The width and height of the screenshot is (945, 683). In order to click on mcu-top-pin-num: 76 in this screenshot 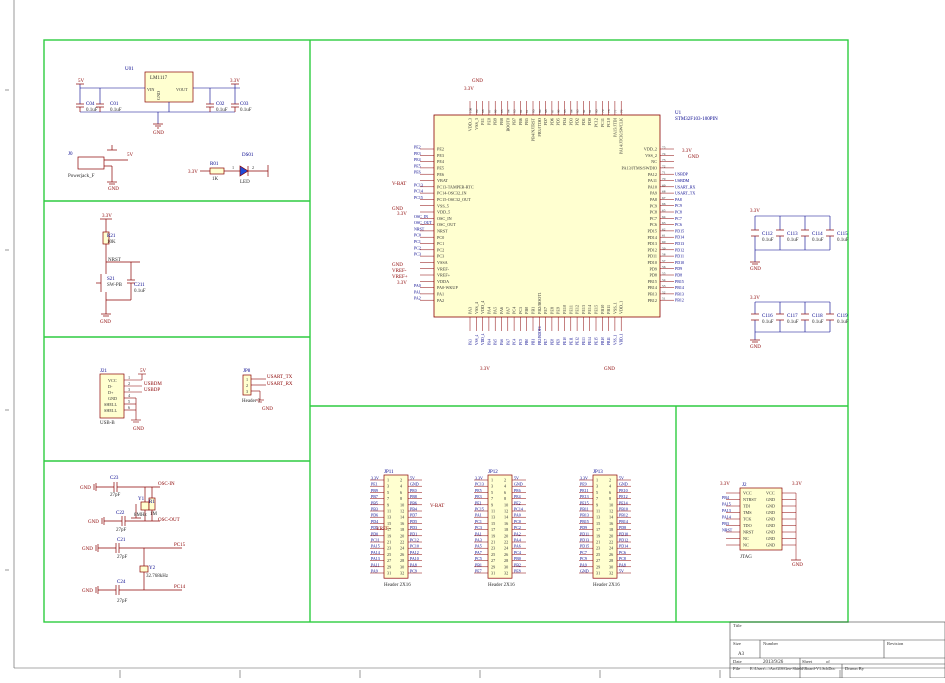, I will do `click(622, 111)`.